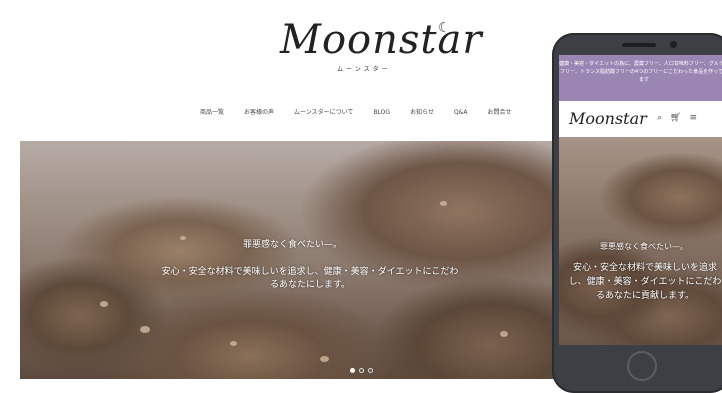 The image size is (722, 393). I want to click on slider-dots, so click(361, 370).